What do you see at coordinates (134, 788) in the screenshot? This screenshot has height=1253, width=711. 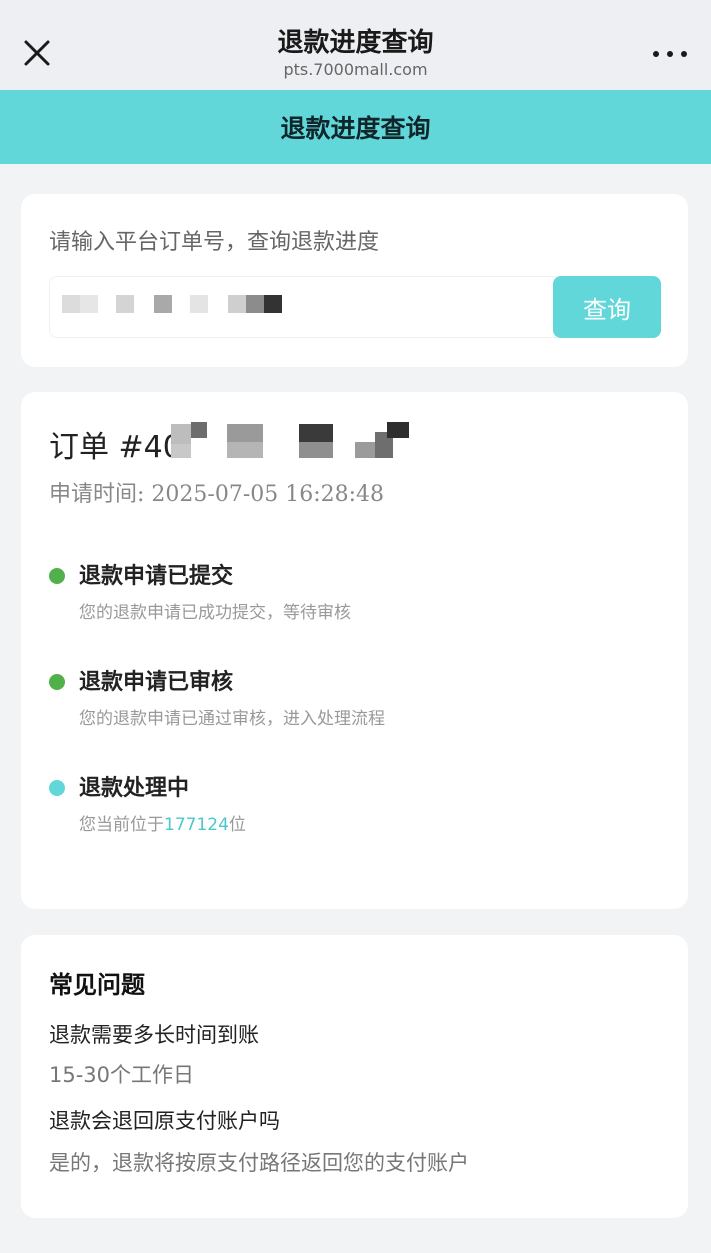 I see `step-title: 退款处理中` at bounding box center [134, 788].